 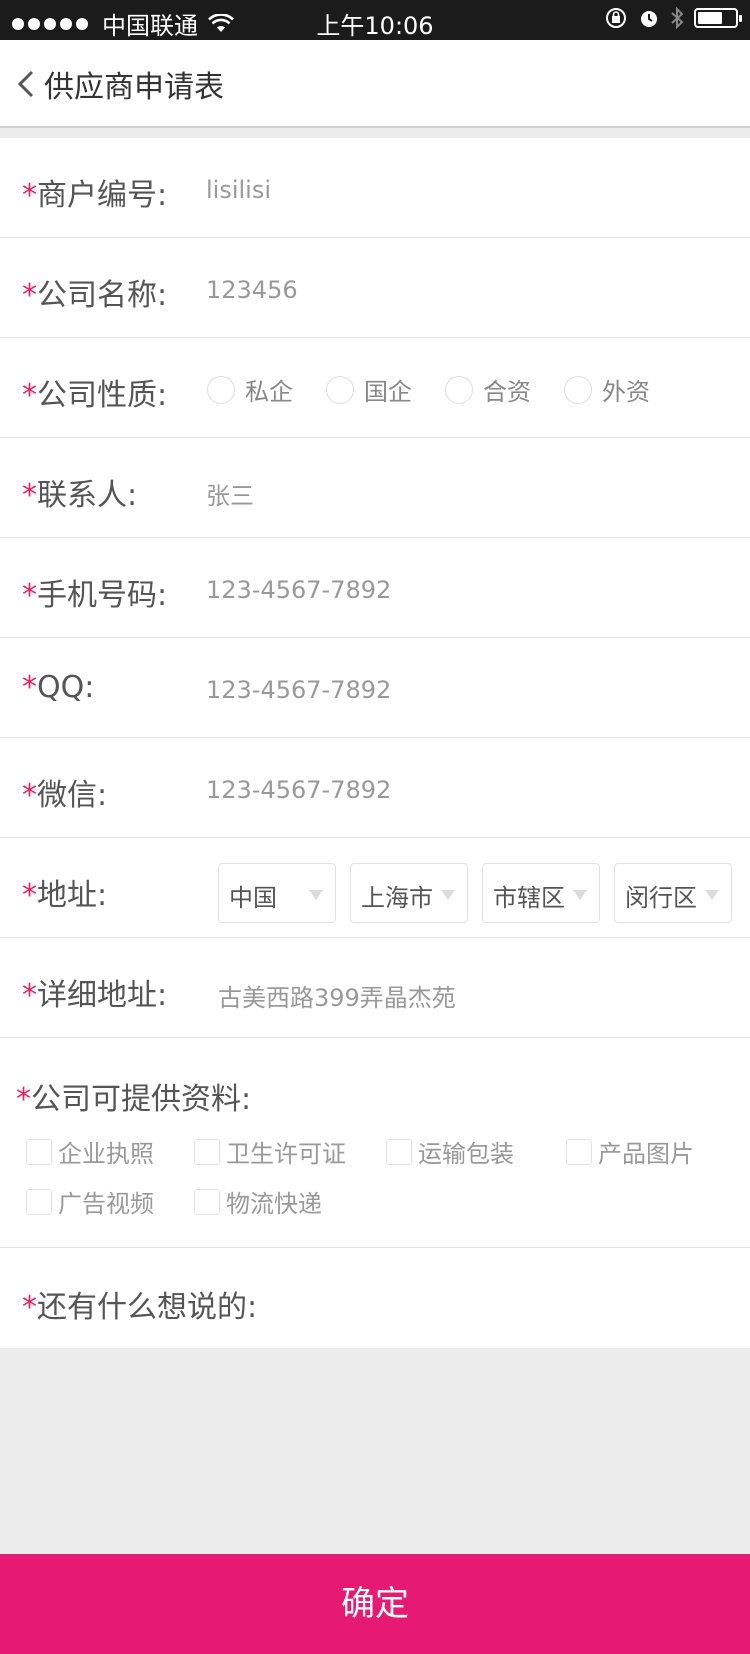 I want to click on company-type-radio-group: 私企 国企 合资 外资, so click(x=445, y=389).